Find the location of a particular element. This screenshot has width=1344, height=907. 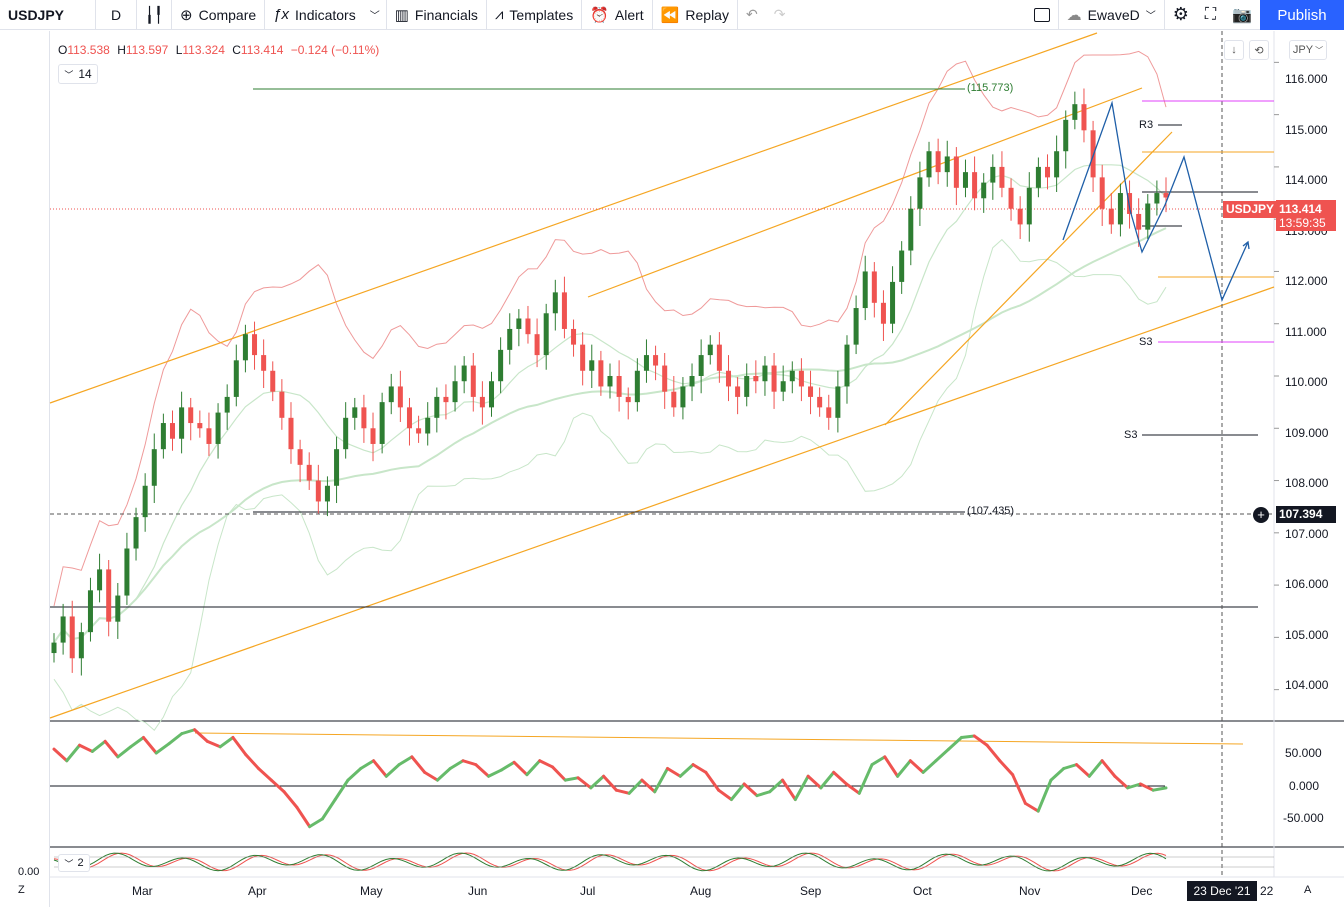

close-key: C is located at coordinates (236, 50).